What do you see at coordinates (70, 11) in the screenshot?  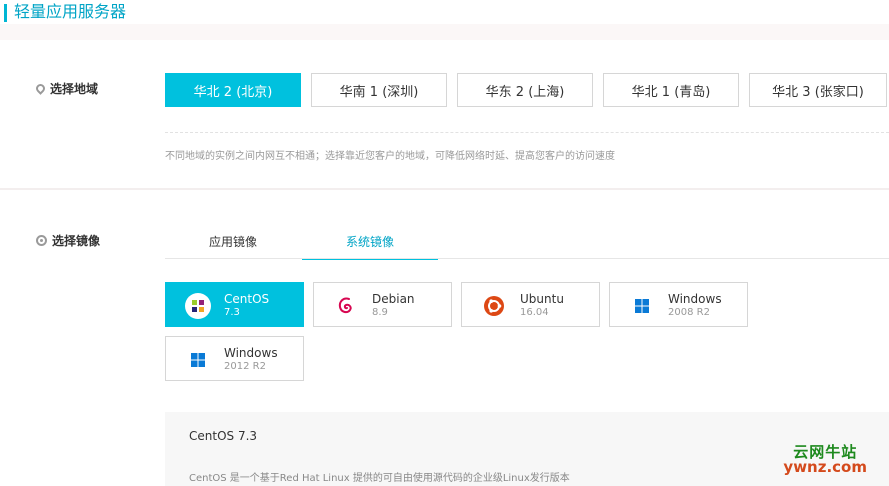 I see `page-title: 轻量应用服务器` at bounding box center [70, 11].